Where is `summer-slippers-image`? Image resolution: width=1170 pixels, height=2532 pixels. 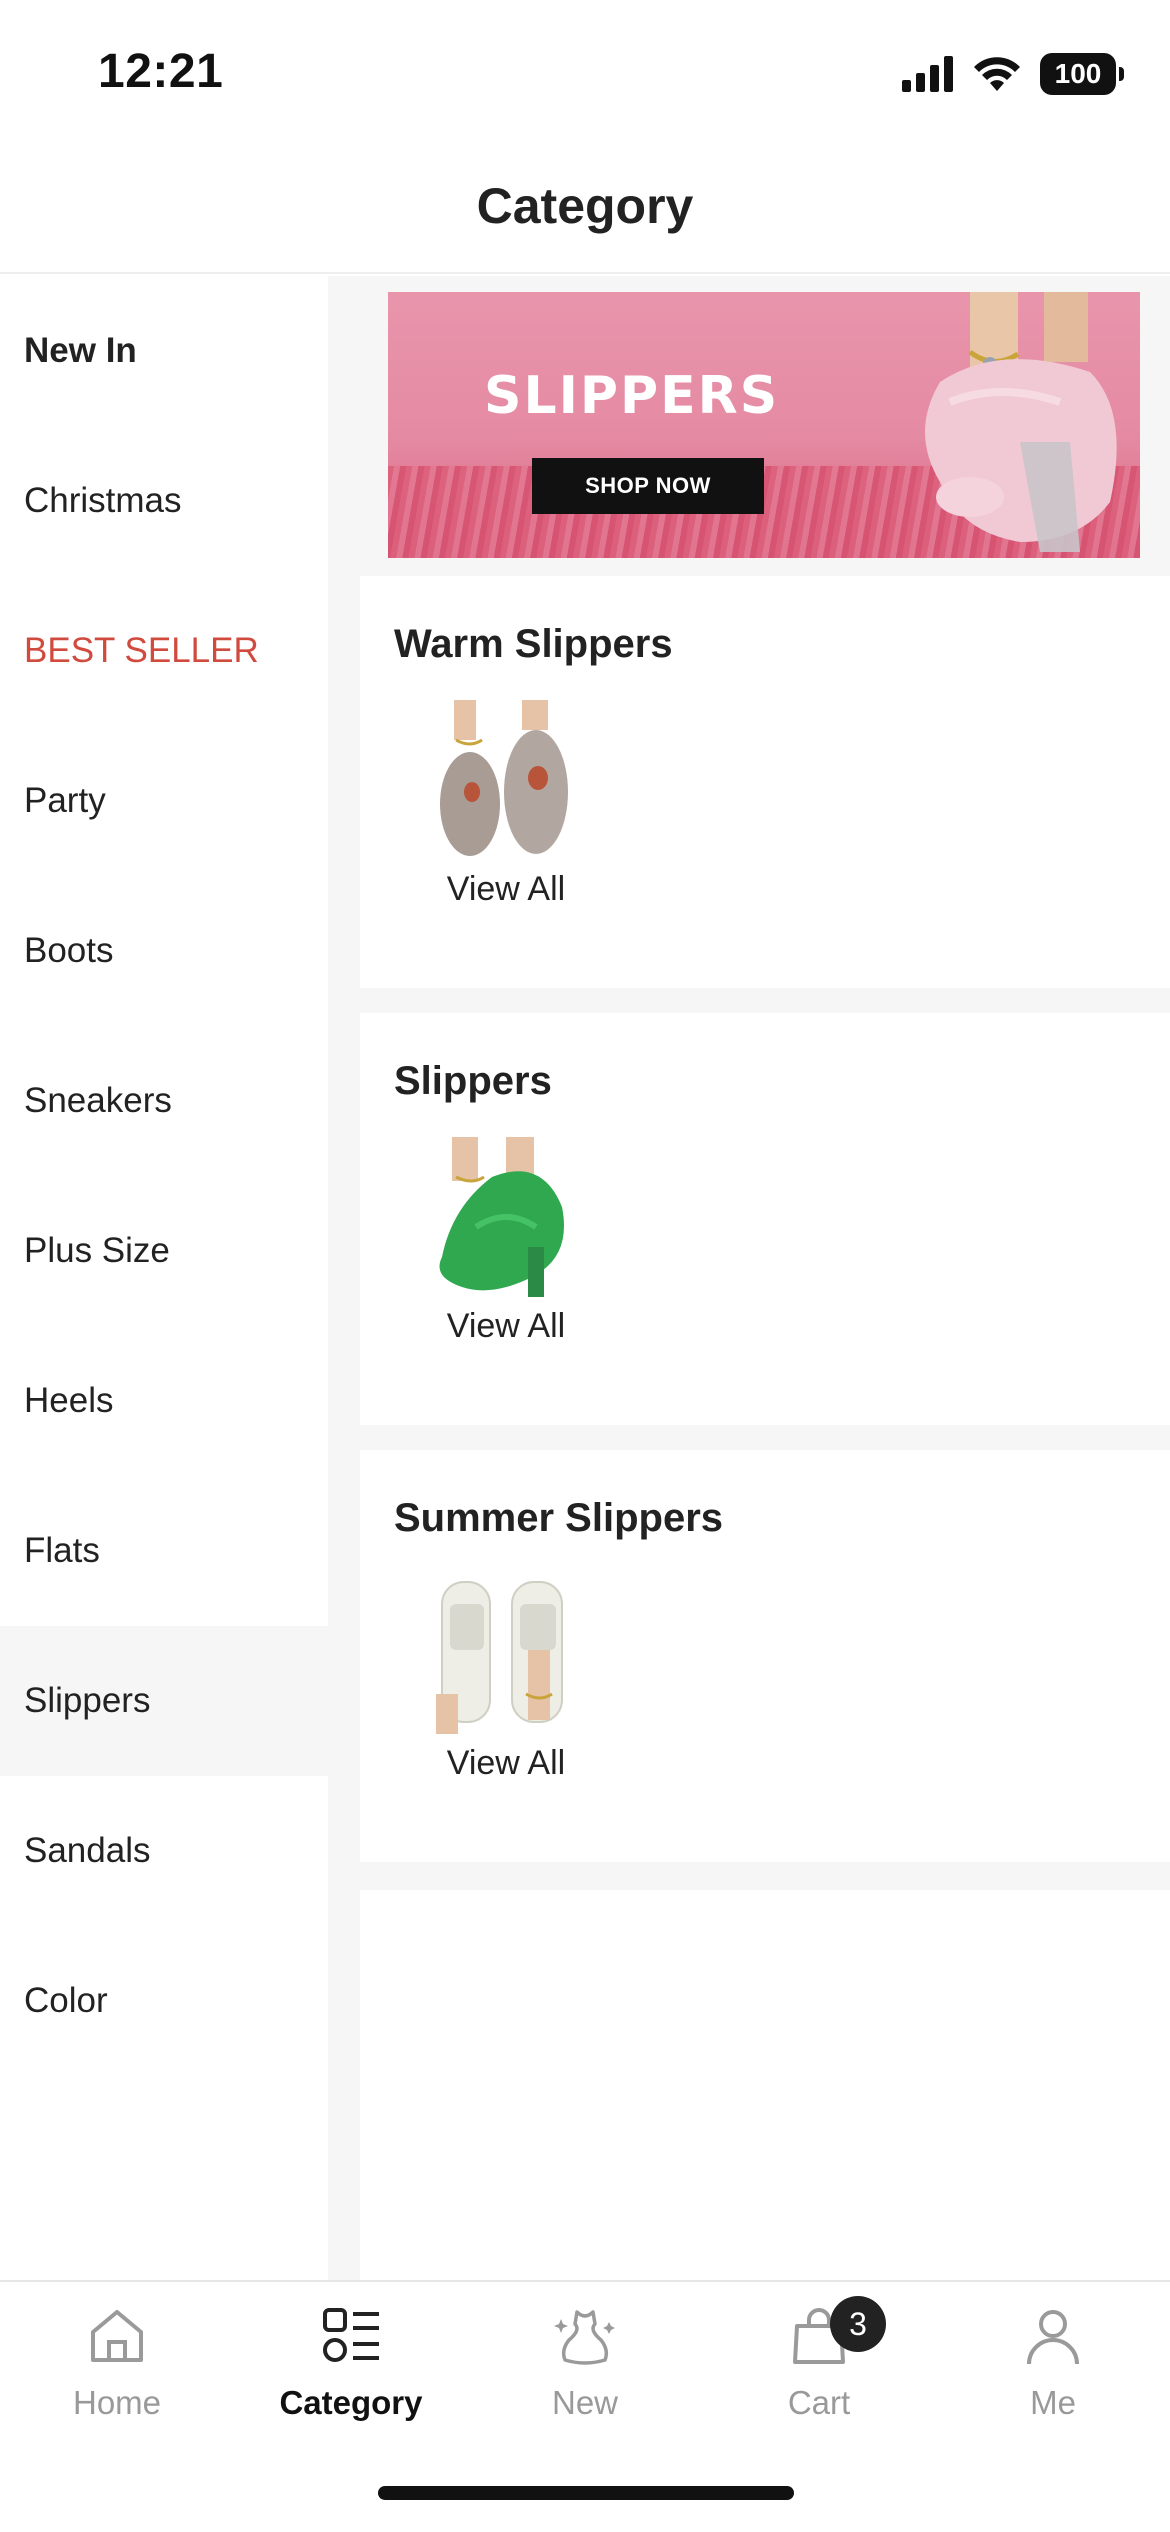 summer-slippers-image is located at coordinates (506, 1654).